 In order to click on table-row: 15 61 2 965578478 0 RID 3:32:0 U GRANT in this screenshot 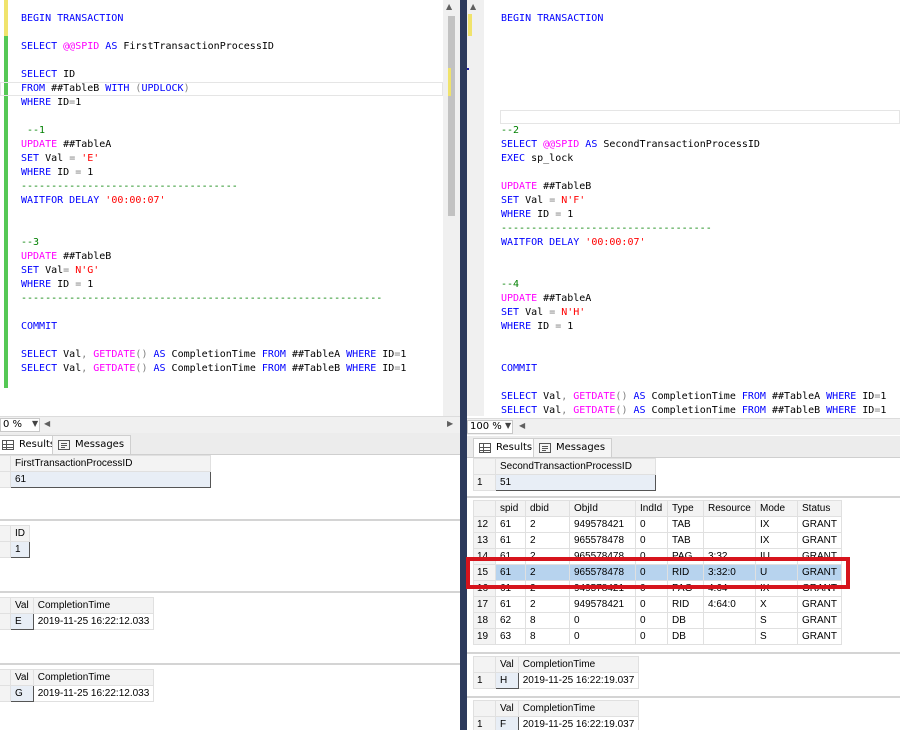, I will do `click(657, 572)`.